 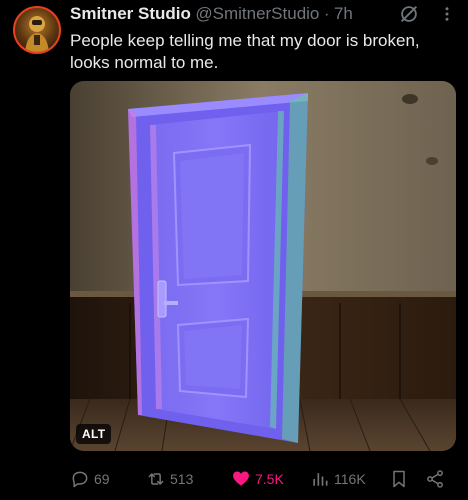 I want to click on heart-icon, so click(x=241, y=478).